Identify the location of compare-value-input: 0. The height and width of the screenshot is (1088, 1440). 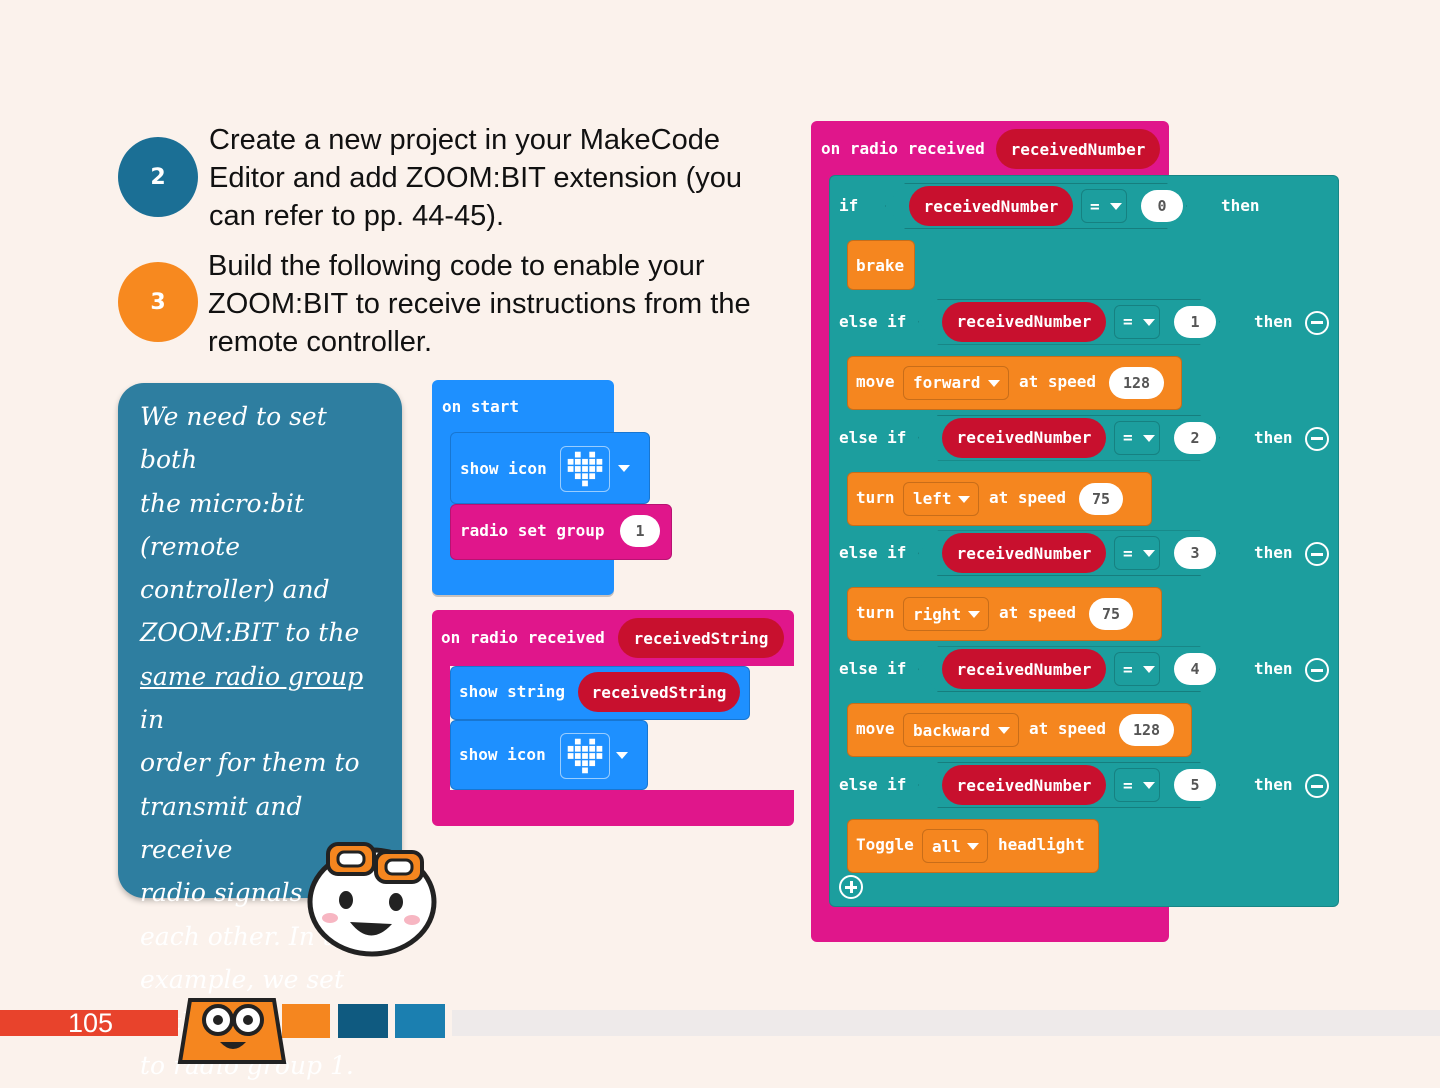
(1162, 206).